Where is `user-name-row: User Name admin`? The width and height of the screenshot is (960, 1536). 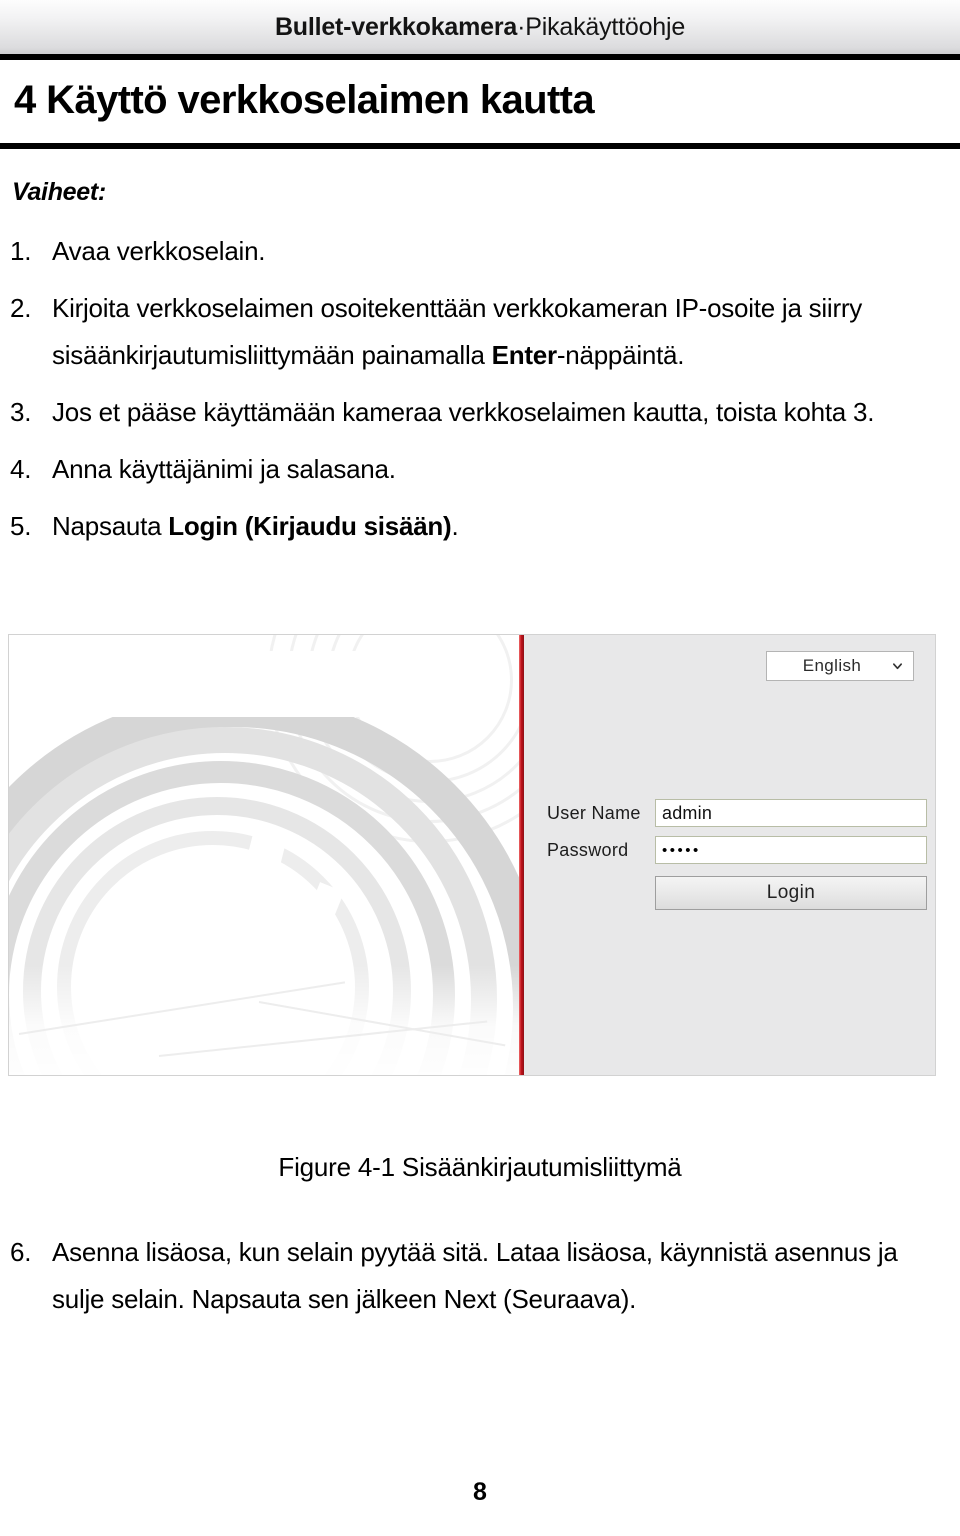 user-name-row: User Name admin is located at coordinates (737, 813).